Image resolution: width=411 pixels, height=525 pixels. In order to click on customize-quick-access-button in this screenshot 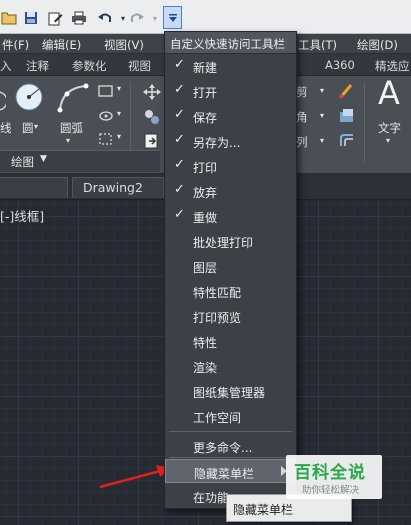, I will do `click(172, 17)`.